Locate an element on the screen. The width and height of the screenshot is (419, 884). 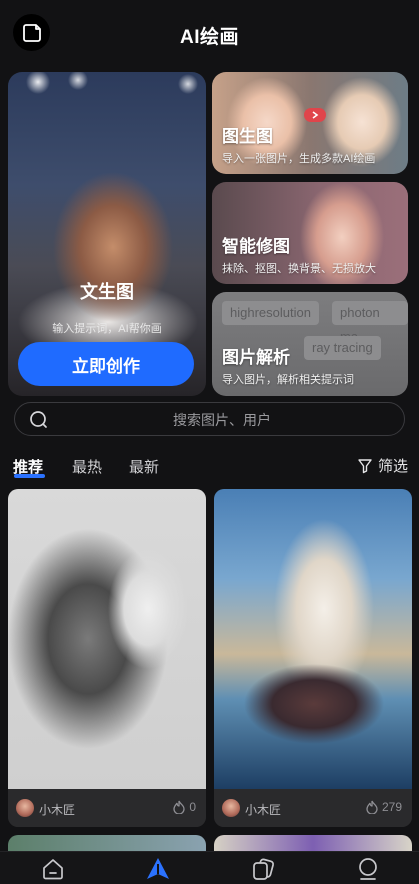
bottom-navigation is located at coordinates (209, 867).